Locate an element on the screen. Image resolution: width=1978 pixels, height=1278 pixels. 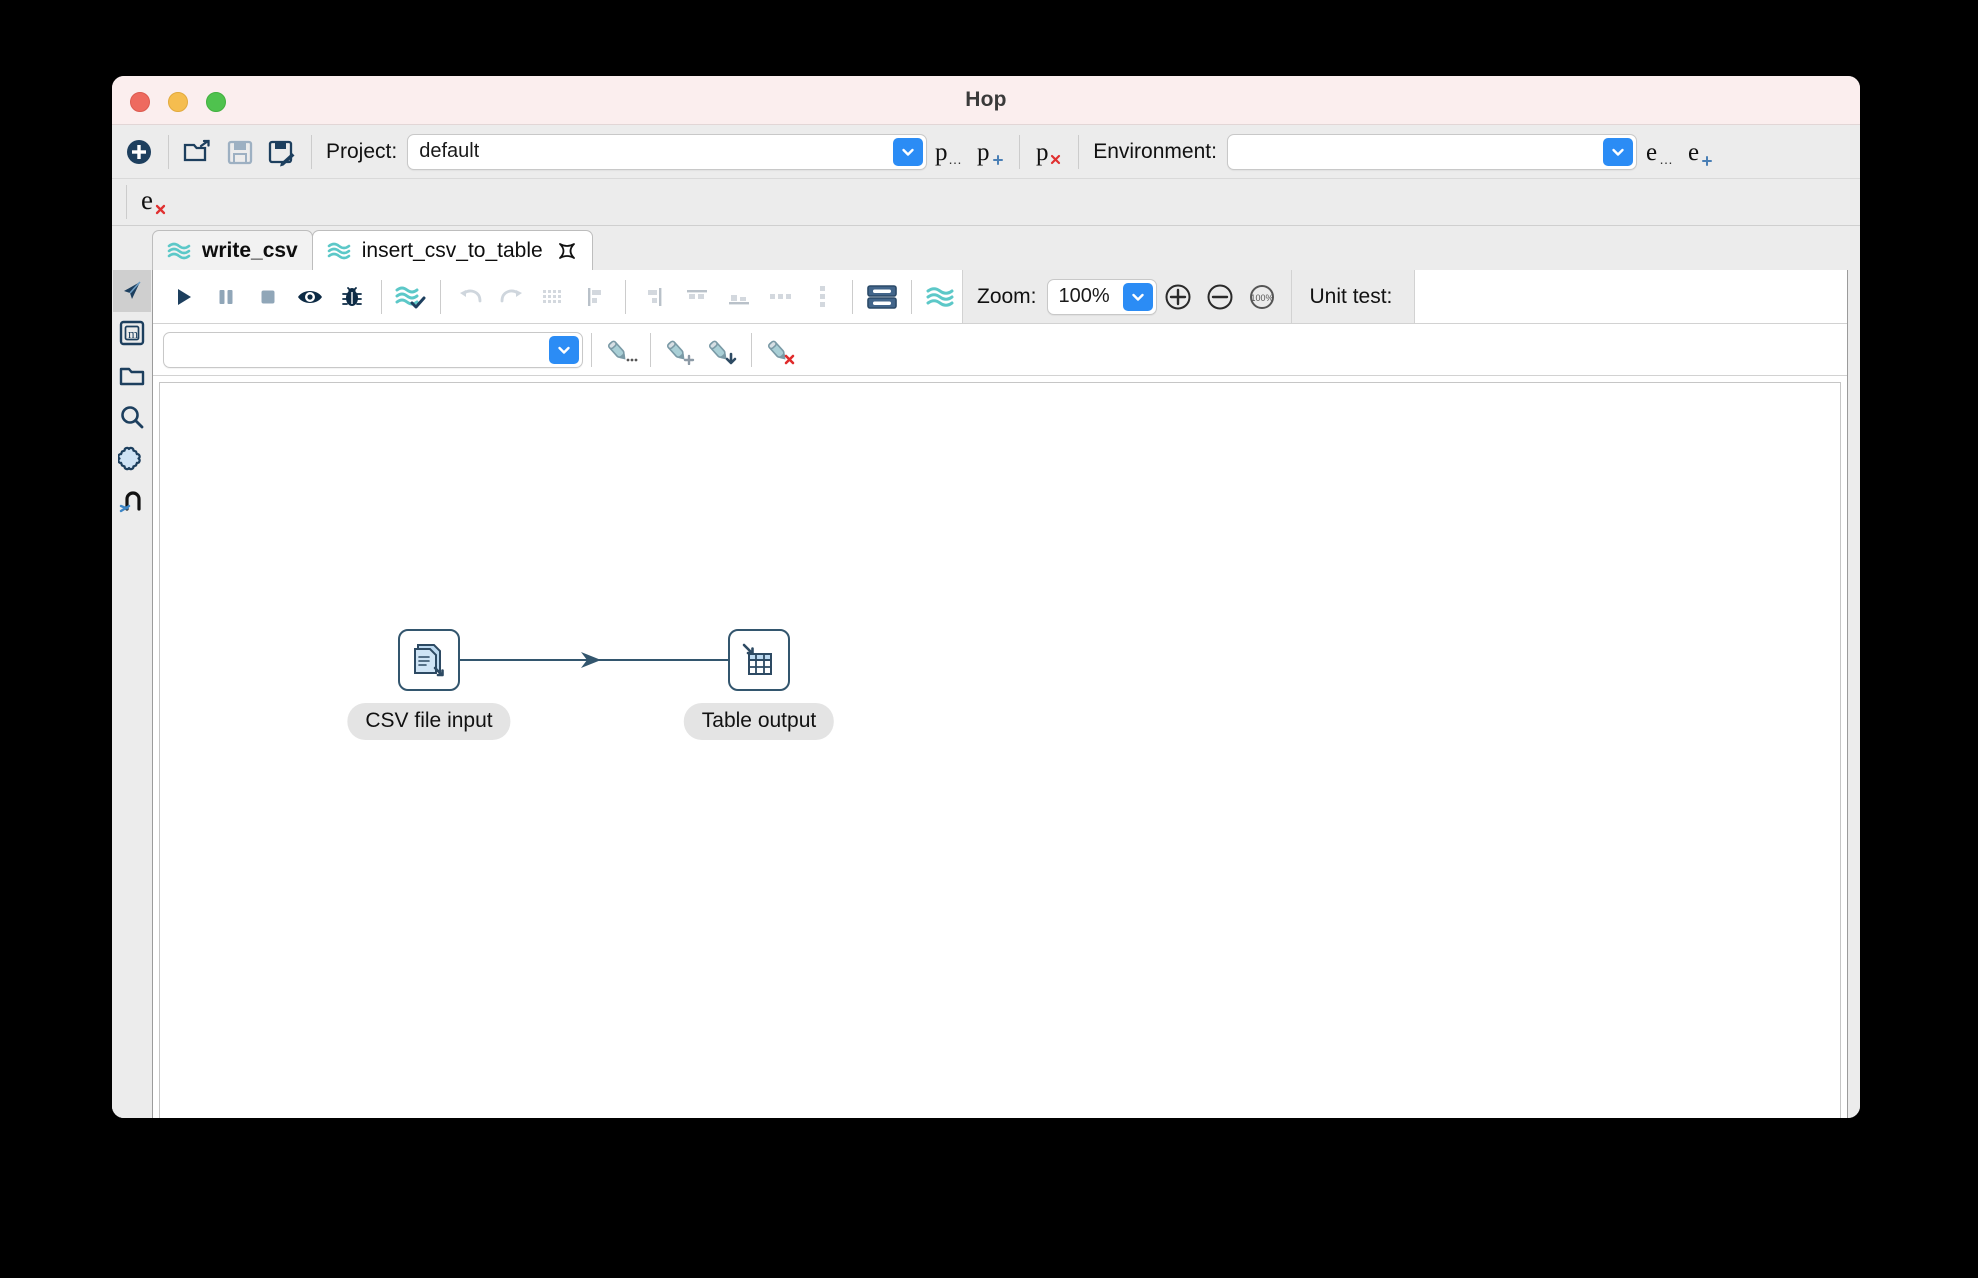
check-pipeline-button is located at coordinates (411, 297).